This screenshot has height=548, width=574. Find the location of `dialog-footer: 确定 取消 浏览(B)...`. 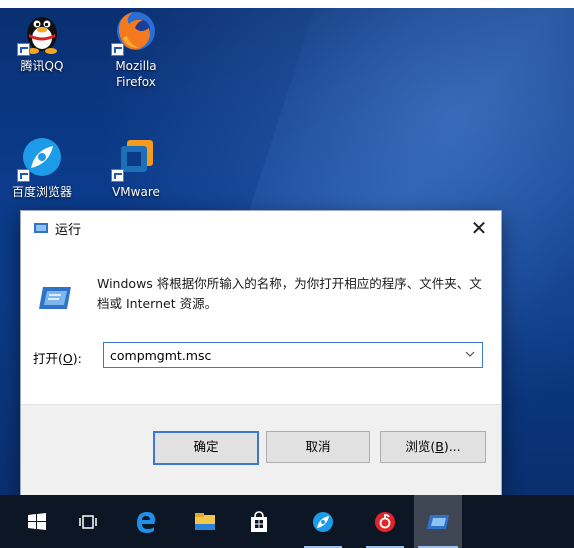

dialog-footer: 确定 取消 浏览(B)... is located at coordinates (261, 450).